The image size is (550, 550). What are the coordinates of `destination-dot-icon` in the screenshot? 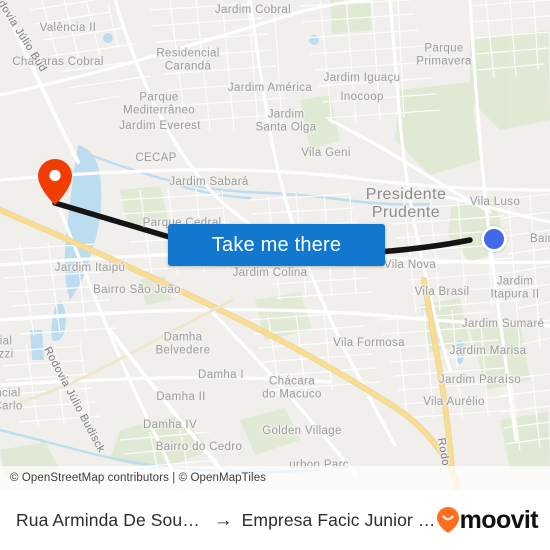 It's located at (494, 239).